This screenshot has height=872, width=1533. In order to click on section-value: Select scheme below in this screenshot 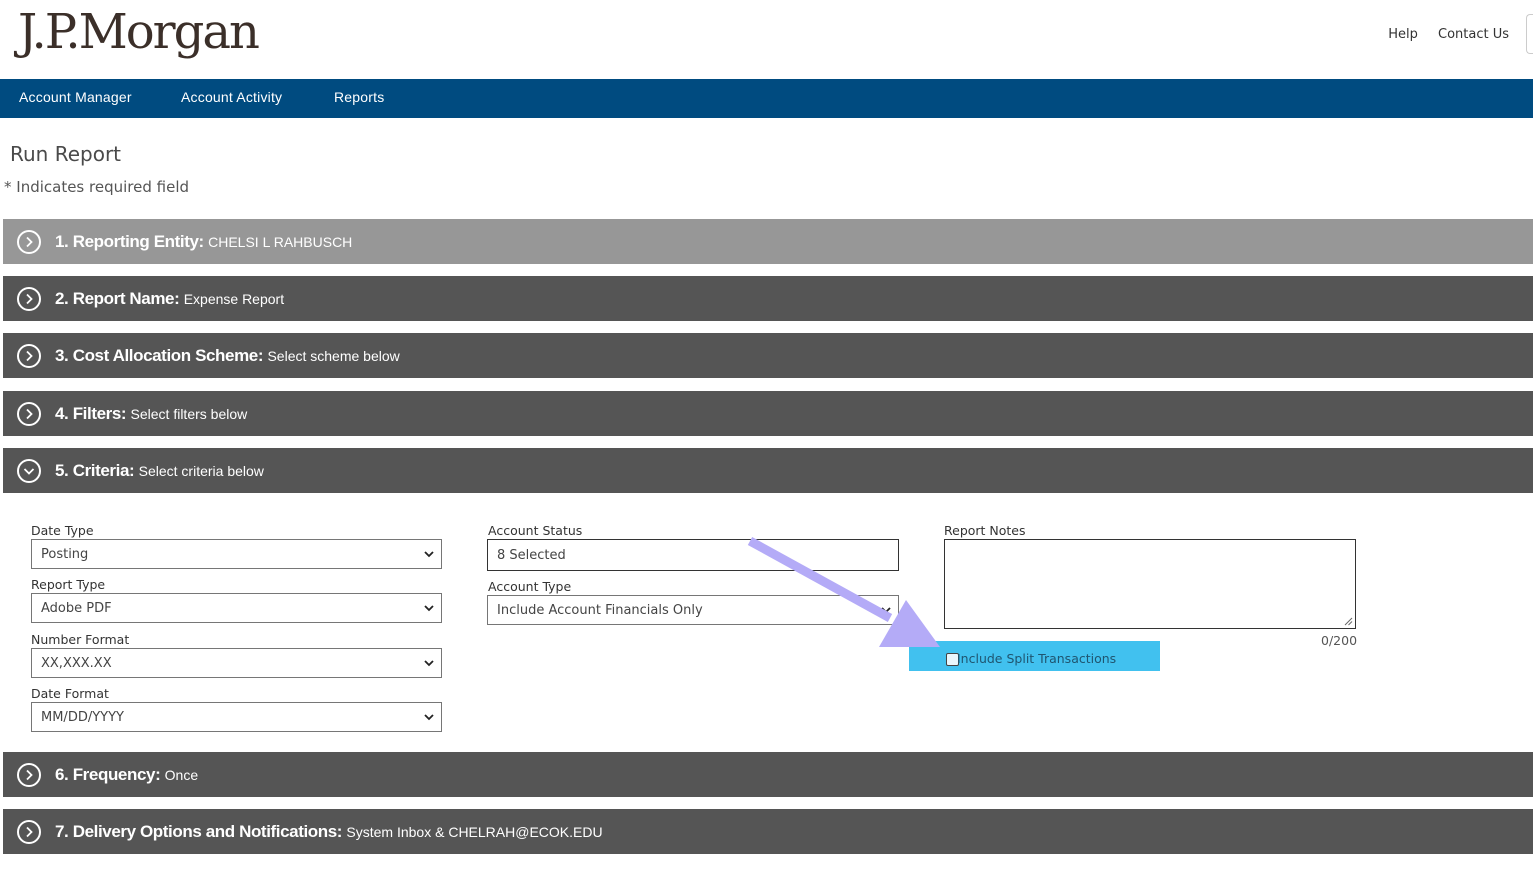, I will do `click(333, 356)`.